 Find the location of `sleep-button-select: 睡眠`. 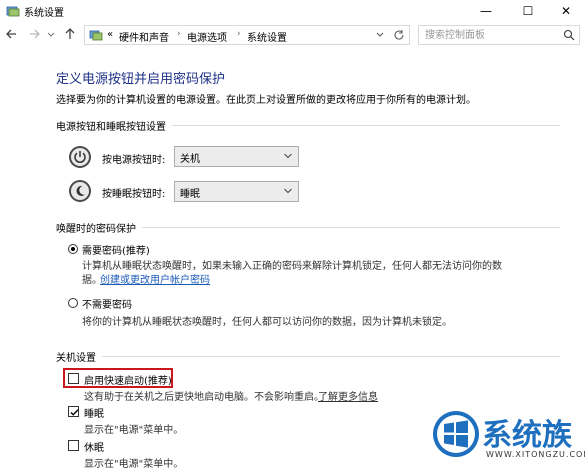

sleep-button-select: 睡眠 is located at coordinates (236, 191).